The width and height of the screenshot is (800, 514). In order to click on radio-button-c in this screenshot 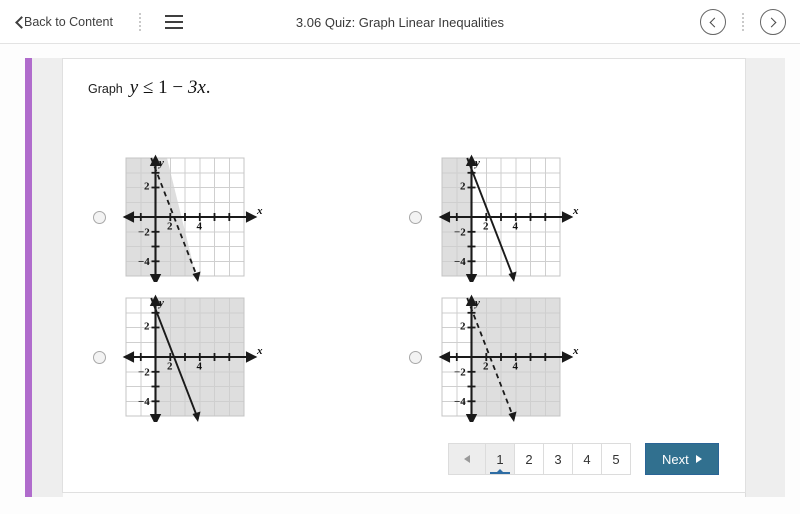, I will do `click(99, 357)`.